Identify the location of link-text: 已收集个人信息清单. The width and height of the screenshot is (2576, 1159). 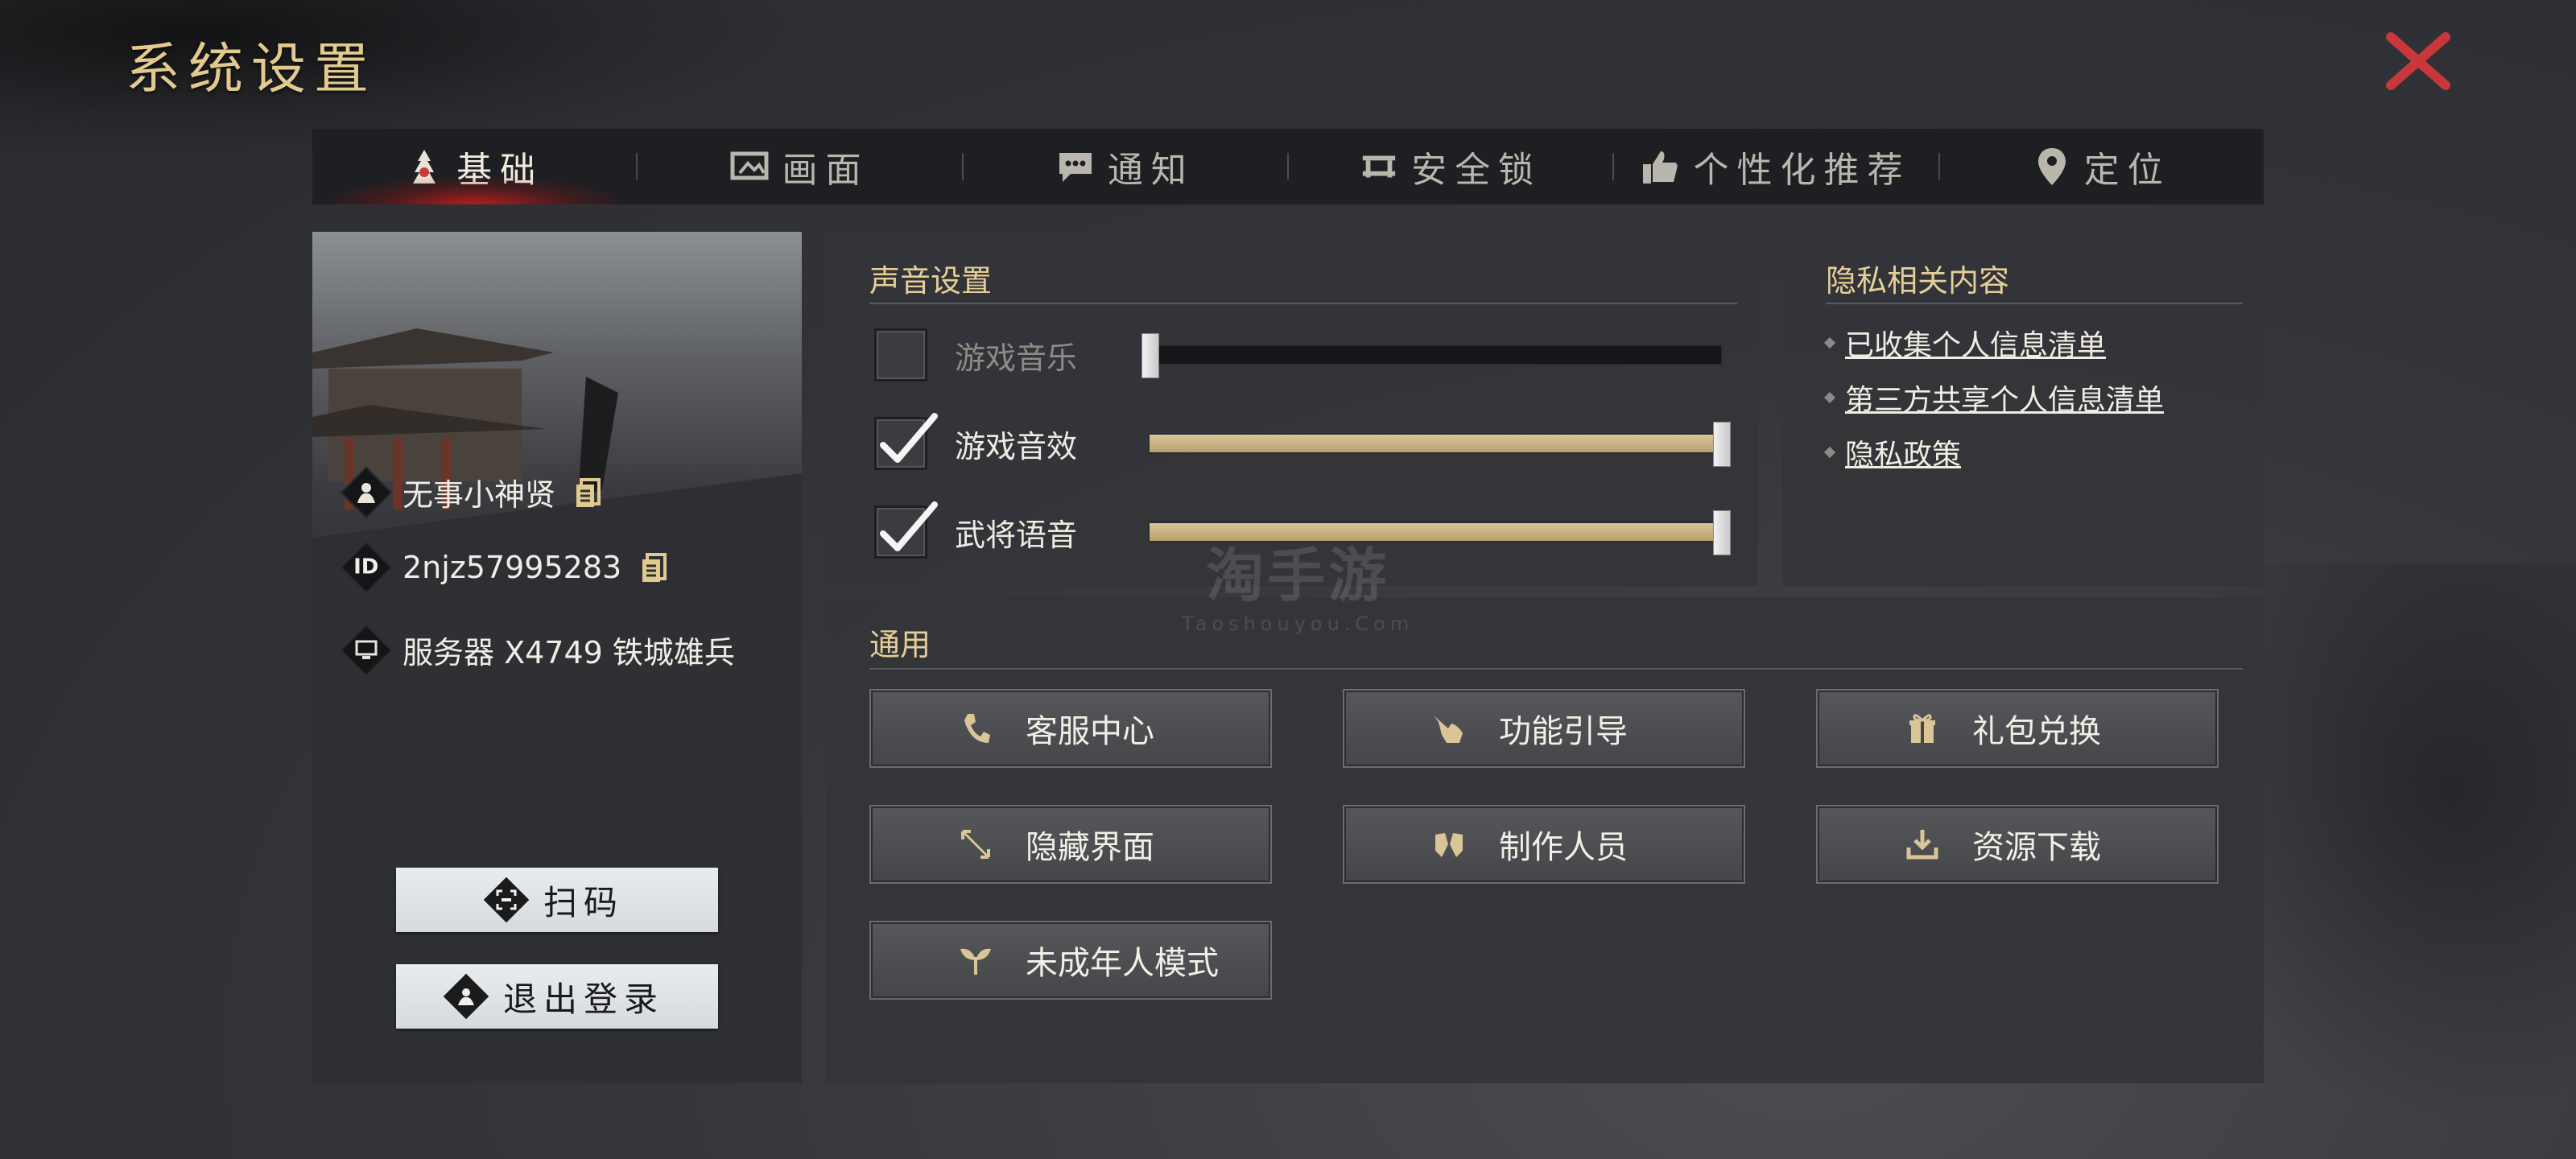
(1975, 343).